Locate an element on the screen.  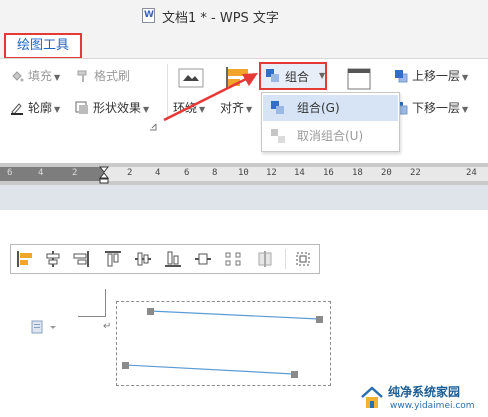
title-bar: 文档1 * - WPS 文字 is located at coordinates (244, 15).